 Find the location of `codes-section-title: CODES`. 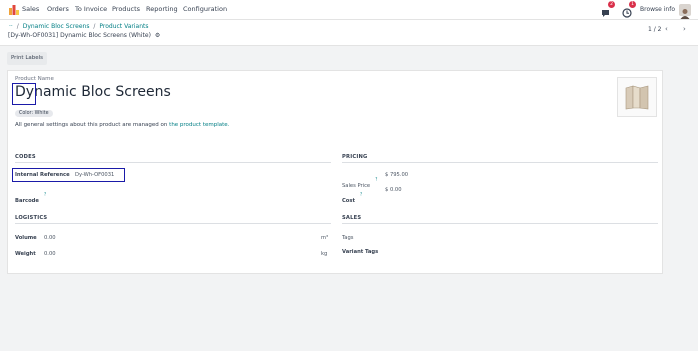

codes-section-title: CODES is located at coordinates (25, 157).